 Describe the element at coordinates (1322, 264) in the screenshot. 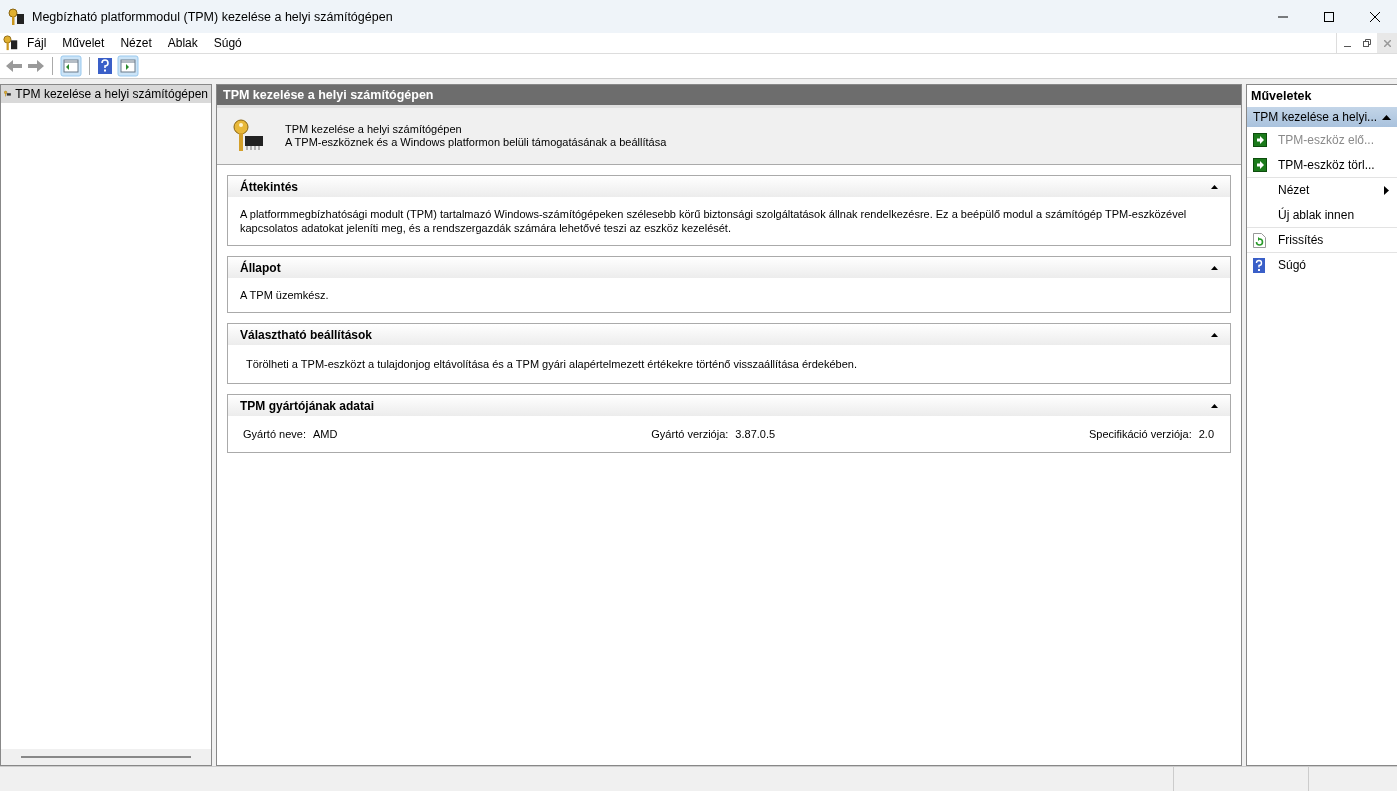

I see `action-item: Súgó` at that location.